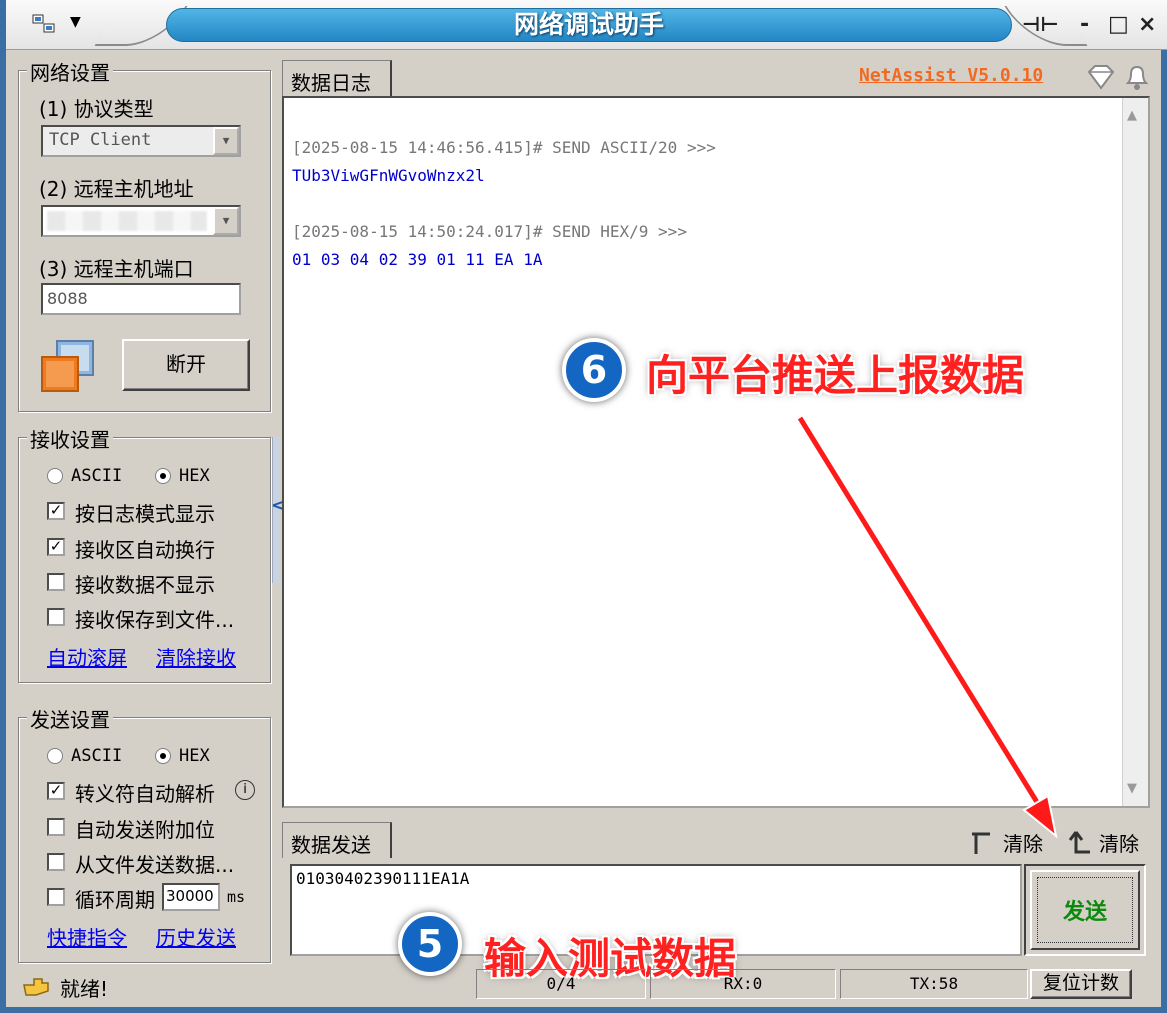 Image resolution: width=1167 pixels, height=1013 pixels. I want to click on shortcuts-link: 快捷指令, so click(87, 936).